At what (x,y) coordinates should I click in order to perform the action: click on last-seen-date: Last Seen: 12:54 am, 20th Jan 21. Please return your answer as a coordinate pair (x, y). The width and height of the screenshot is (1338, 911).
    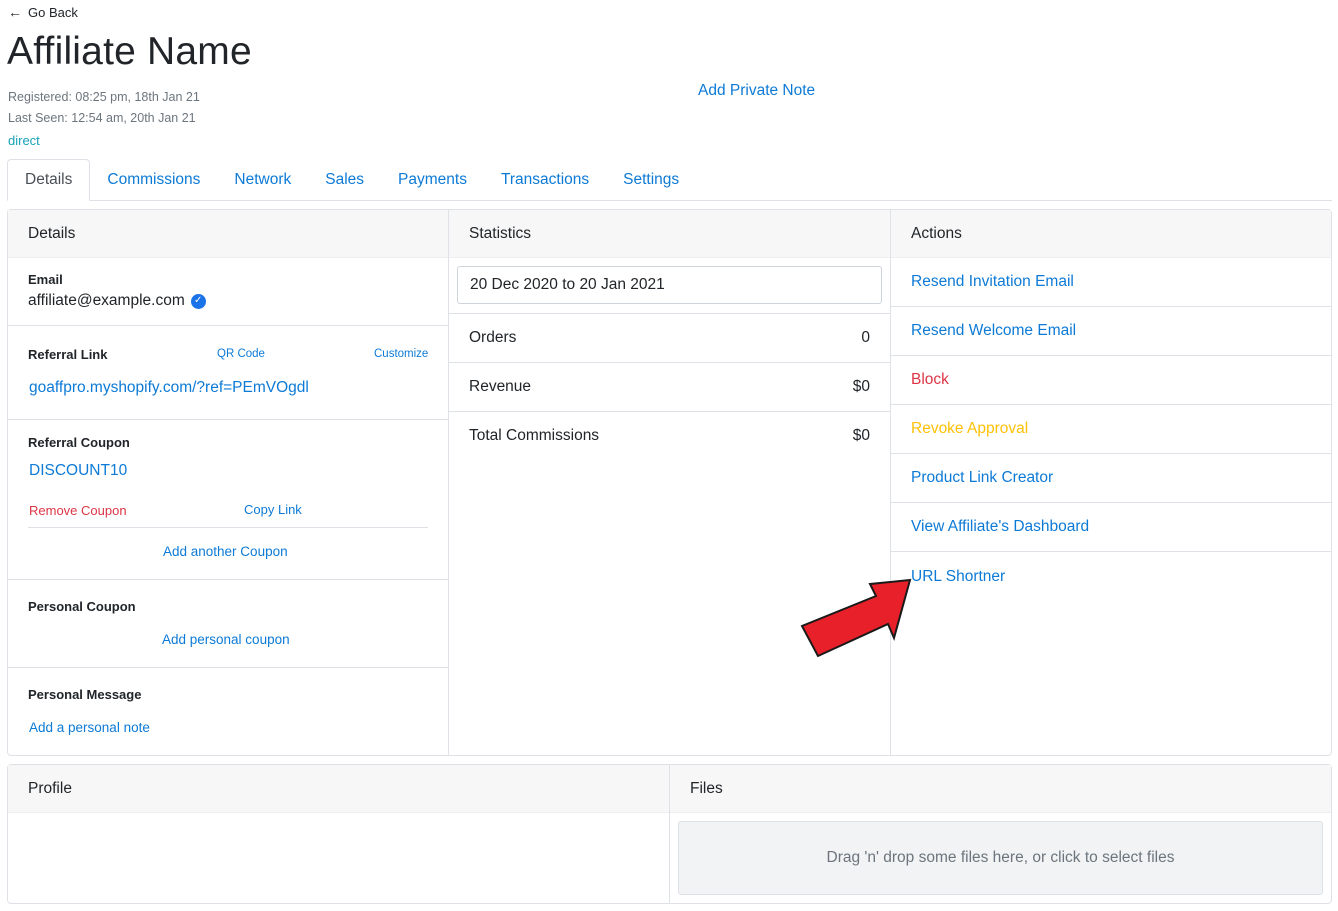
    Looking at the image, I should click on (102, 118).